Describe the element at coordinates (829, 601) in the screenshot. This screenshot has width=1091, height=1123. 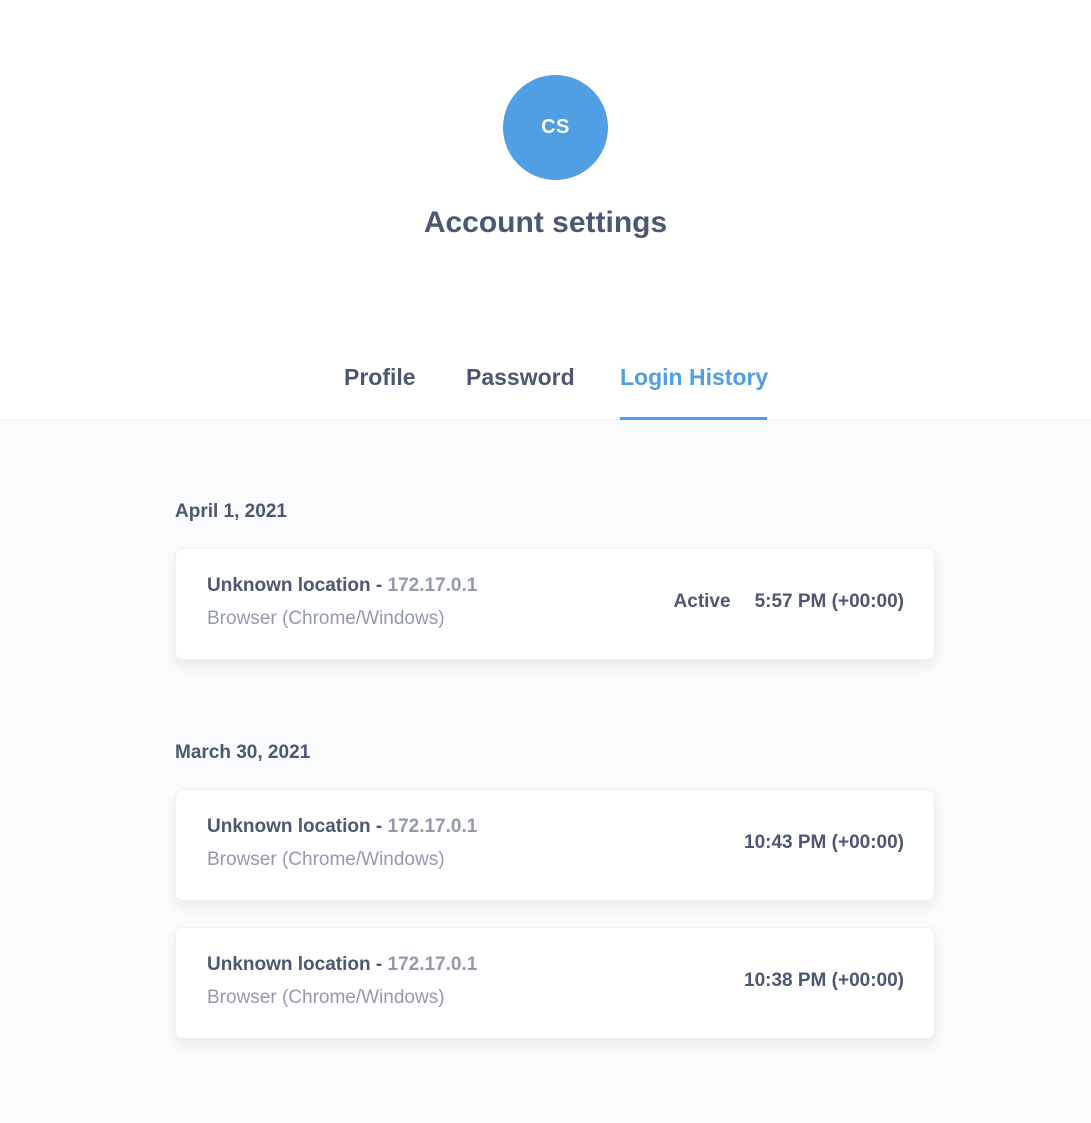
I see `login-time: 5:57 PM (+00:00)` at that location.